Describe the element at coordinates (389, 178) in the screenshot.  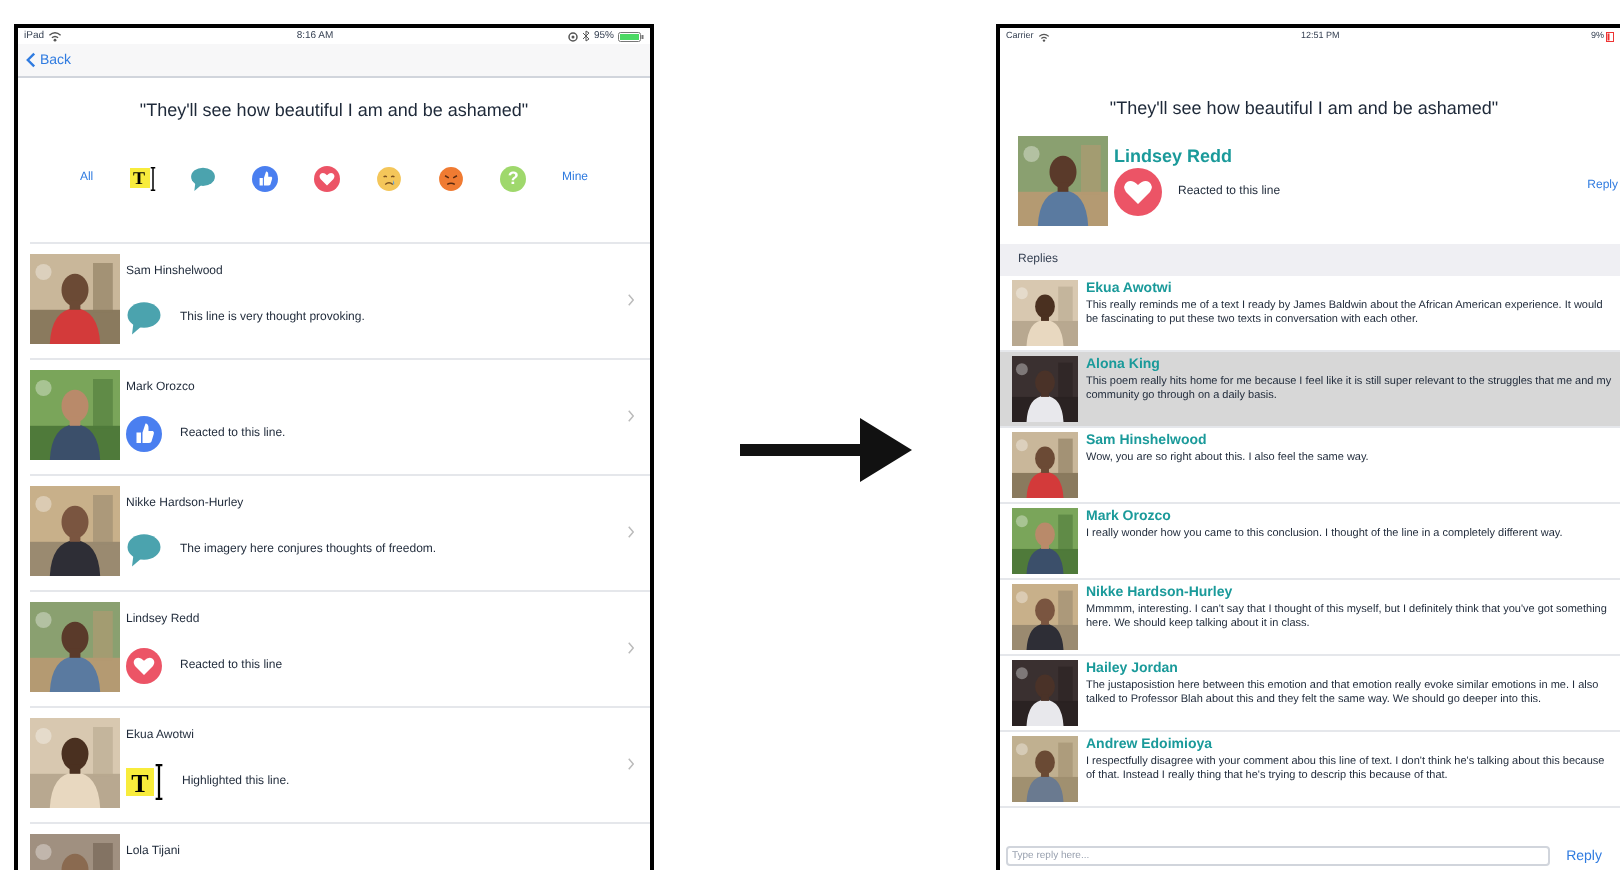
I see `crying-face-icon` at that location.